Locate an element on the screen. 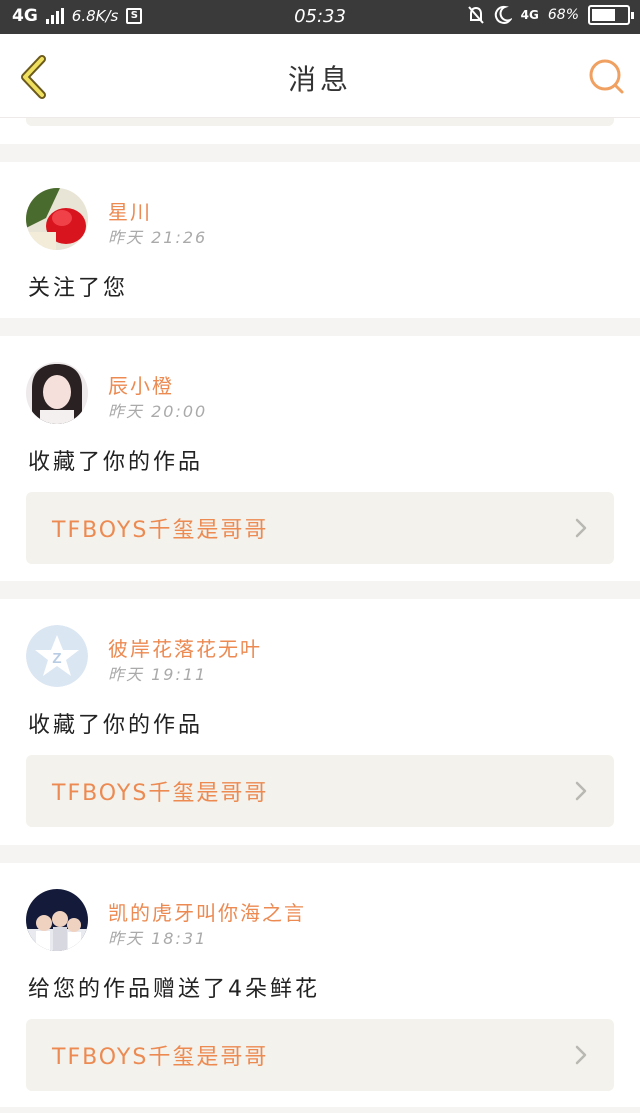 The image size is (640, 1113). silent-icon is located at coordinates (475, 15).